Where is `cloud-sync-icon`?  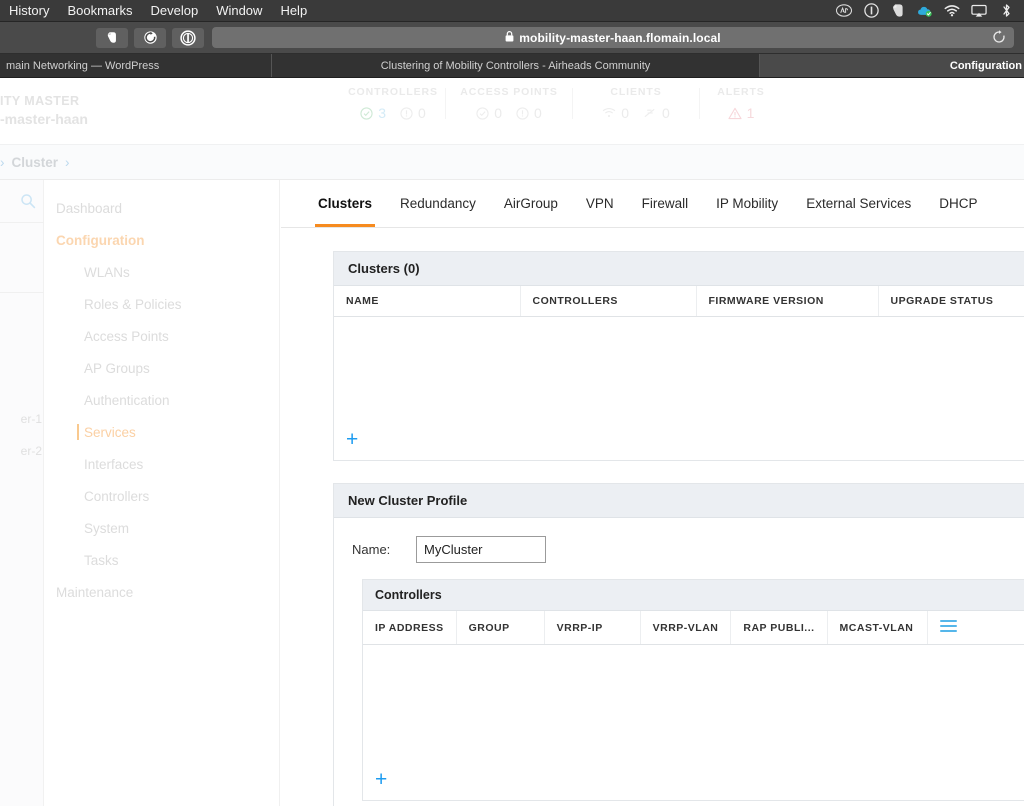 cloud-sync-icon is located at coordinates (925, 11).